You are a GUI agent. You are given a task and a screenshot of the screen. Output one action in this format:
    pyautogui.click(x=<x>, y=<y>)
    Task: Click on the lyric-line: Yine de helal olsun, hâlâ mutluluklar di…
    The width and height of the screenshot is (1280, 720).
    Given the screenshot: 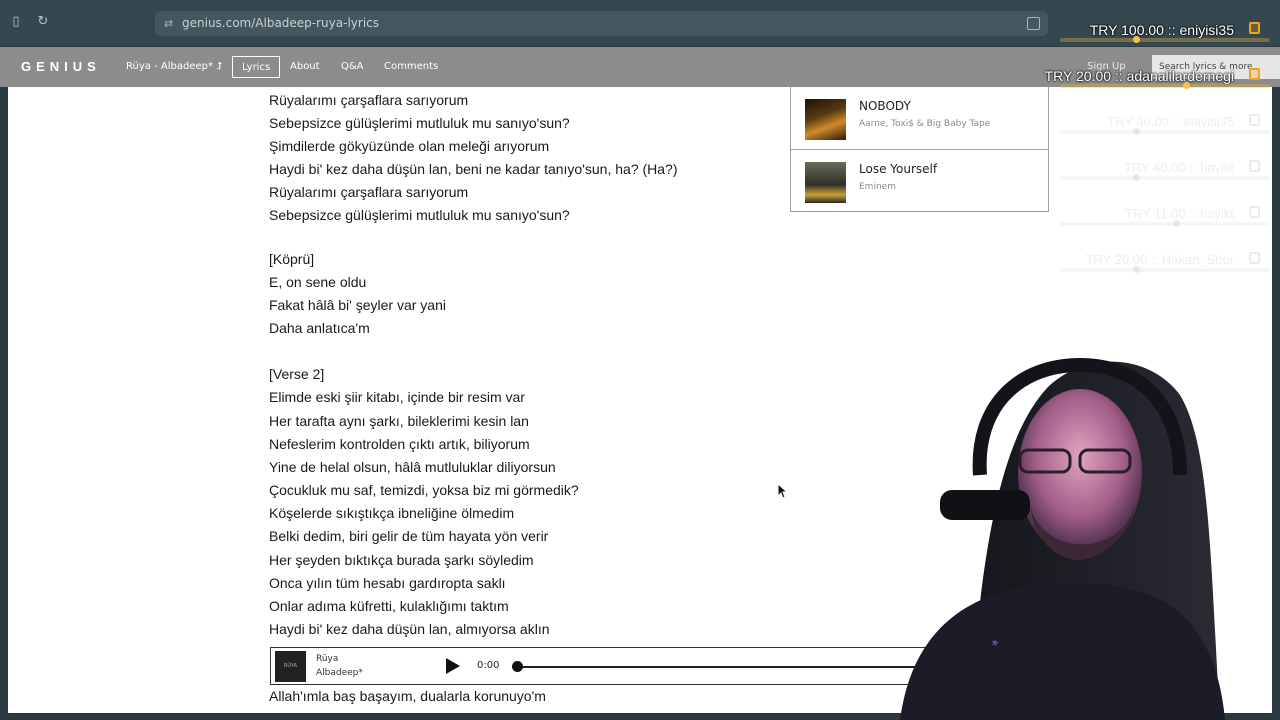 What is the action you would take?
    pyautogui.click(x=412, y=467)
    